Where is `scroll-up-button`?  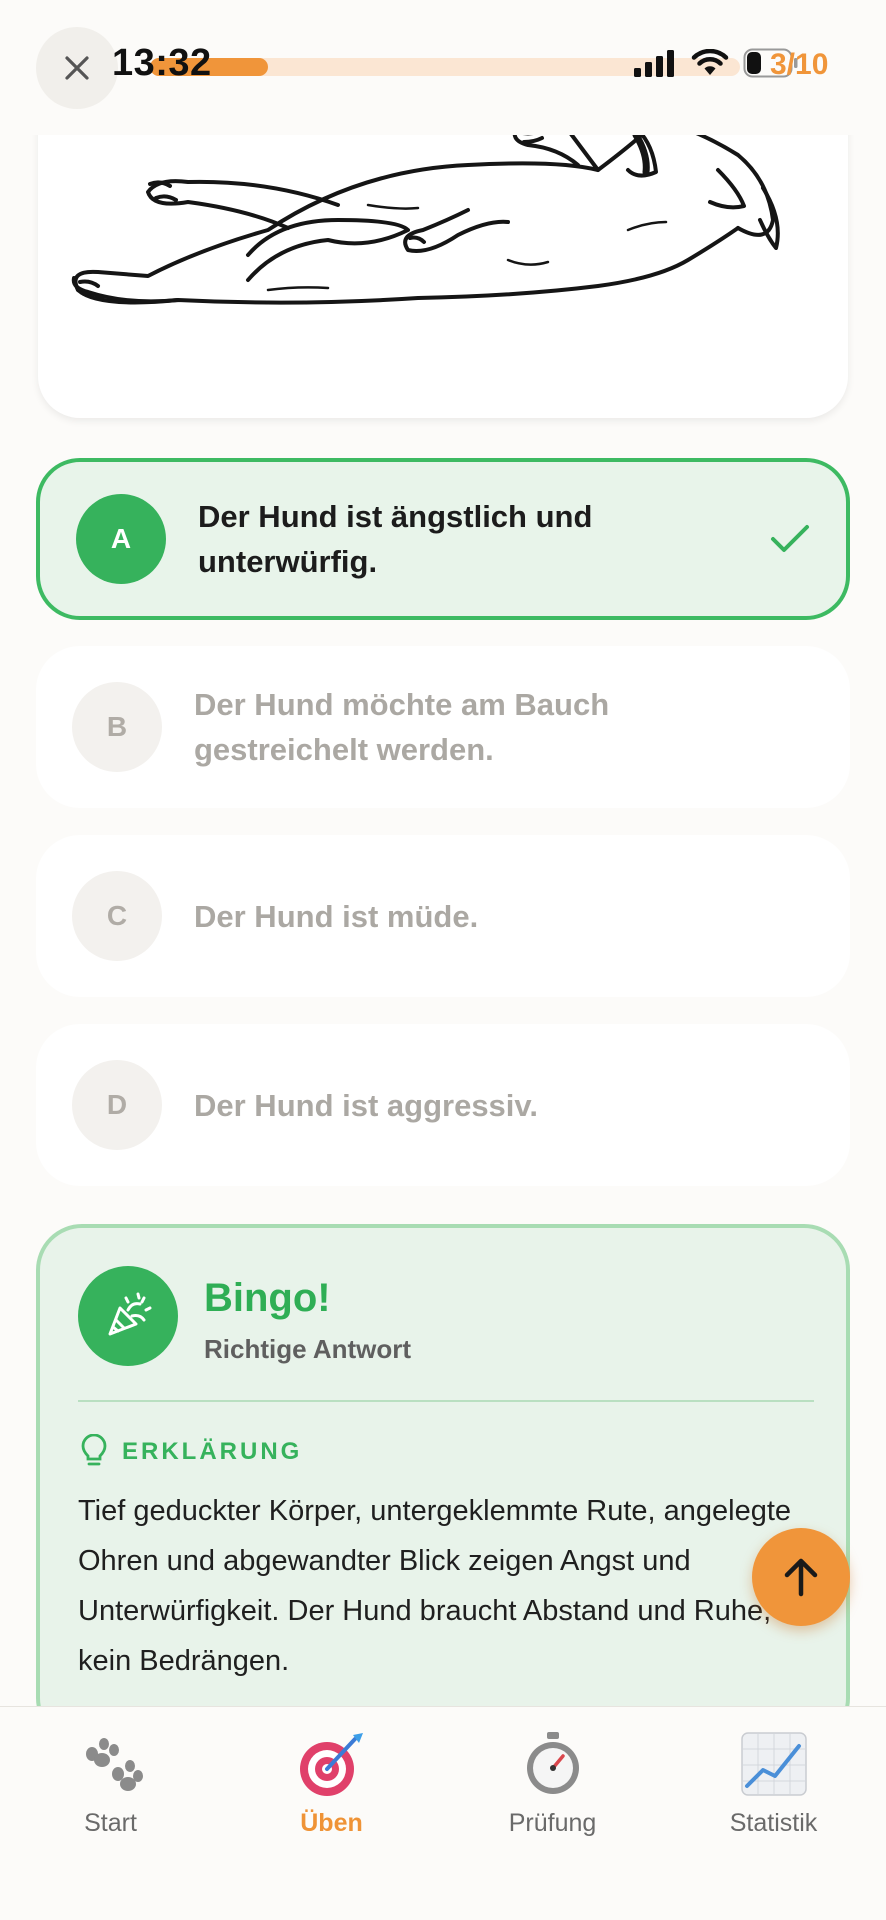 scroll-up-button is located at coordinates (801, 1577).